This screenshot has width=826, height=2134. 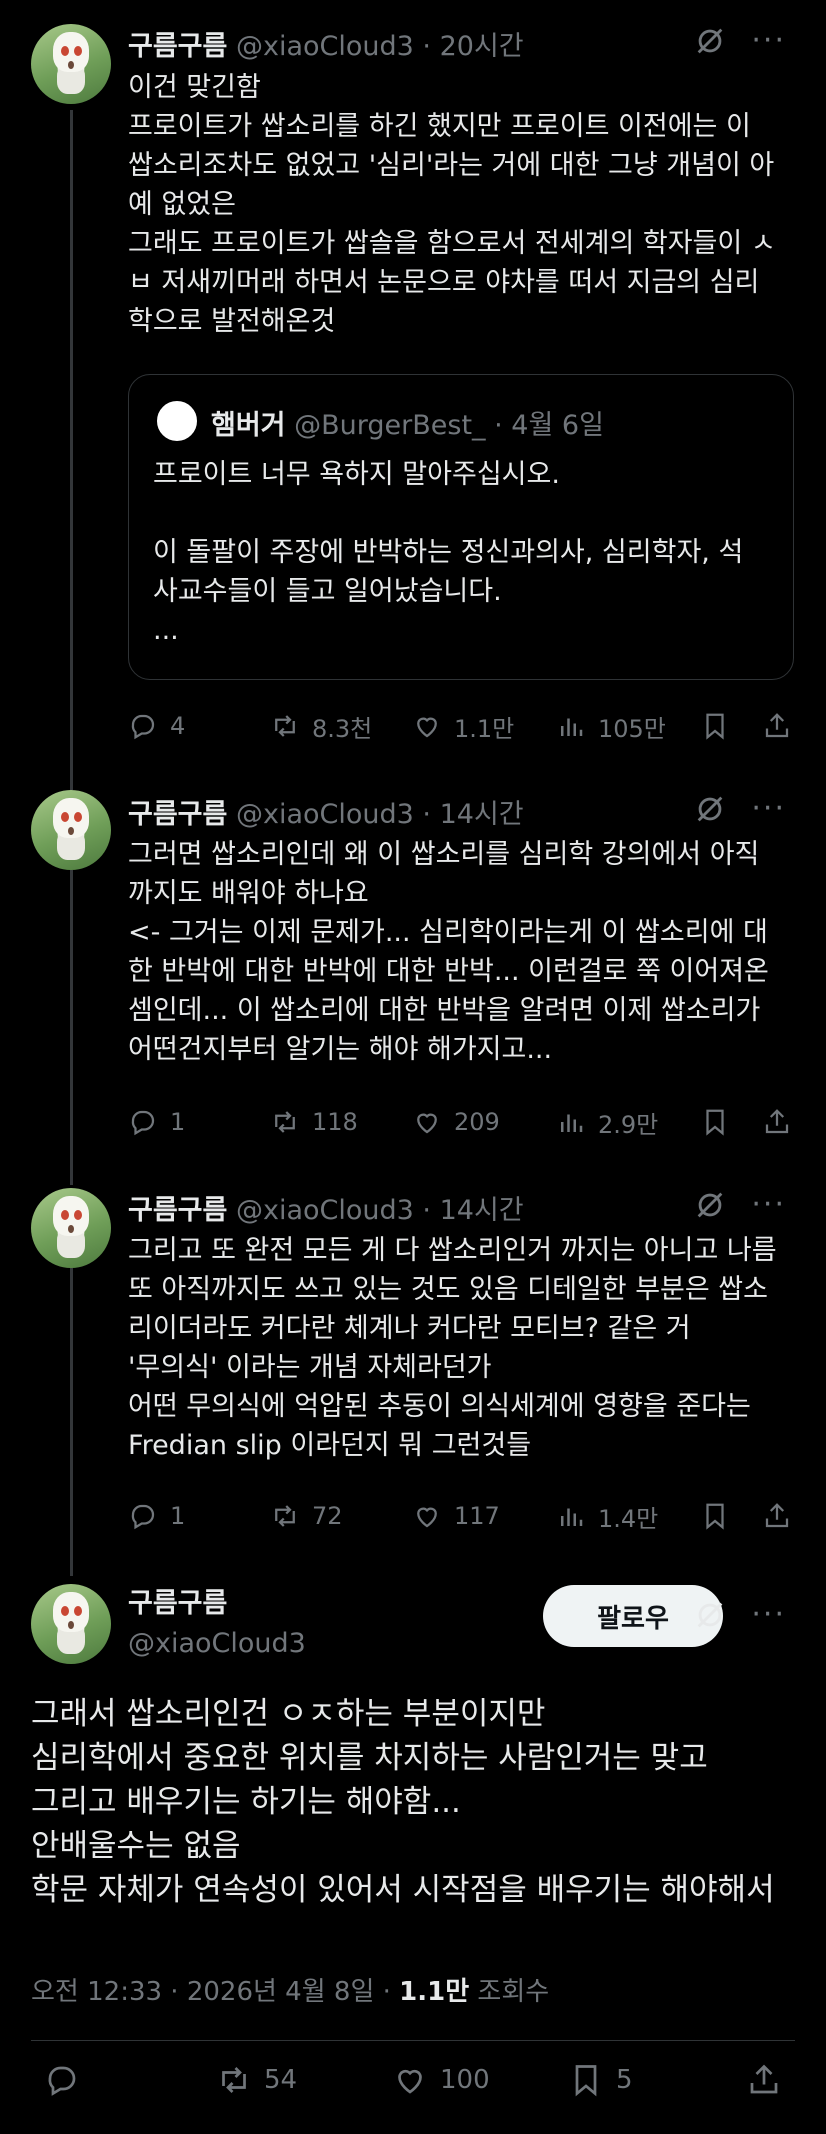 I want to click on text-line: 프로이트 너무 욕하지 말아주십시오., so click(x=356, y=474).